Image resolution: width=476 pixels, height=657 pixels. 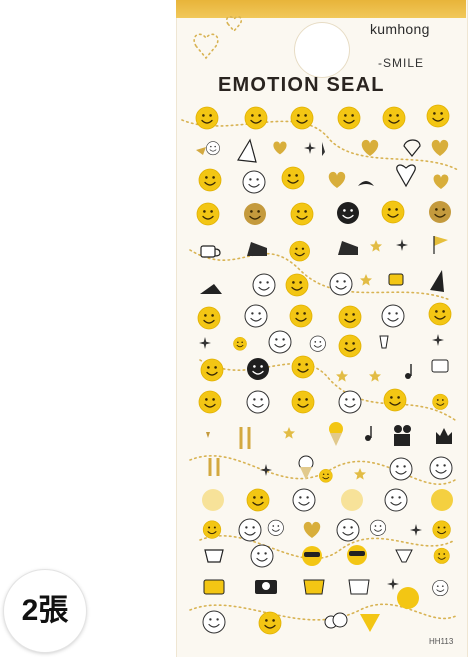 I want to click on clapperboard-icon, so click(x=402, y=435).